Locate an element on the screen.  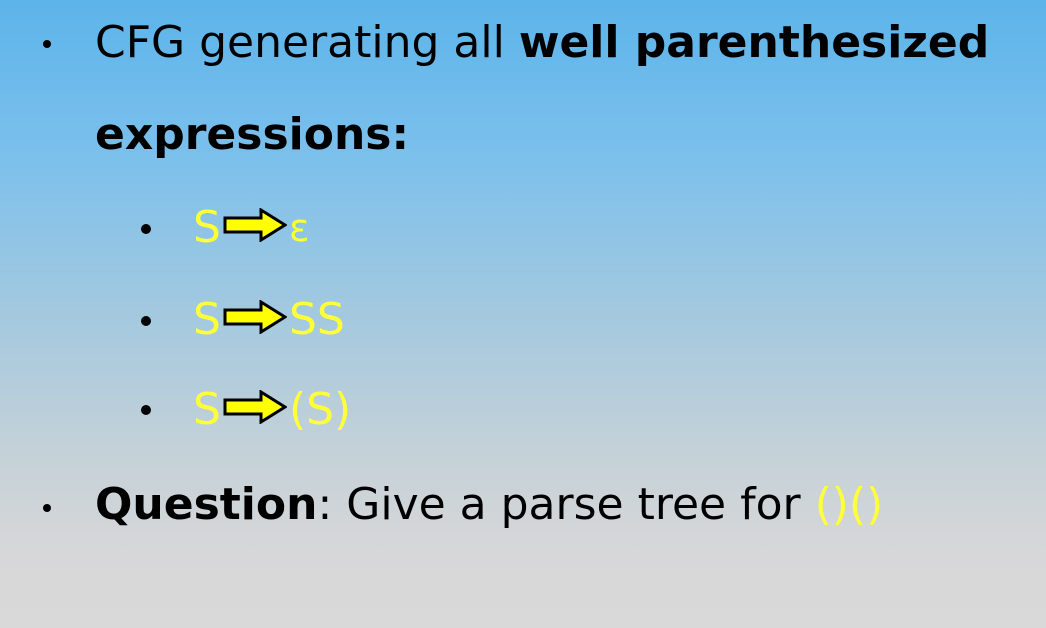
rule-rhs: ε is located at coordinates (299, 228).